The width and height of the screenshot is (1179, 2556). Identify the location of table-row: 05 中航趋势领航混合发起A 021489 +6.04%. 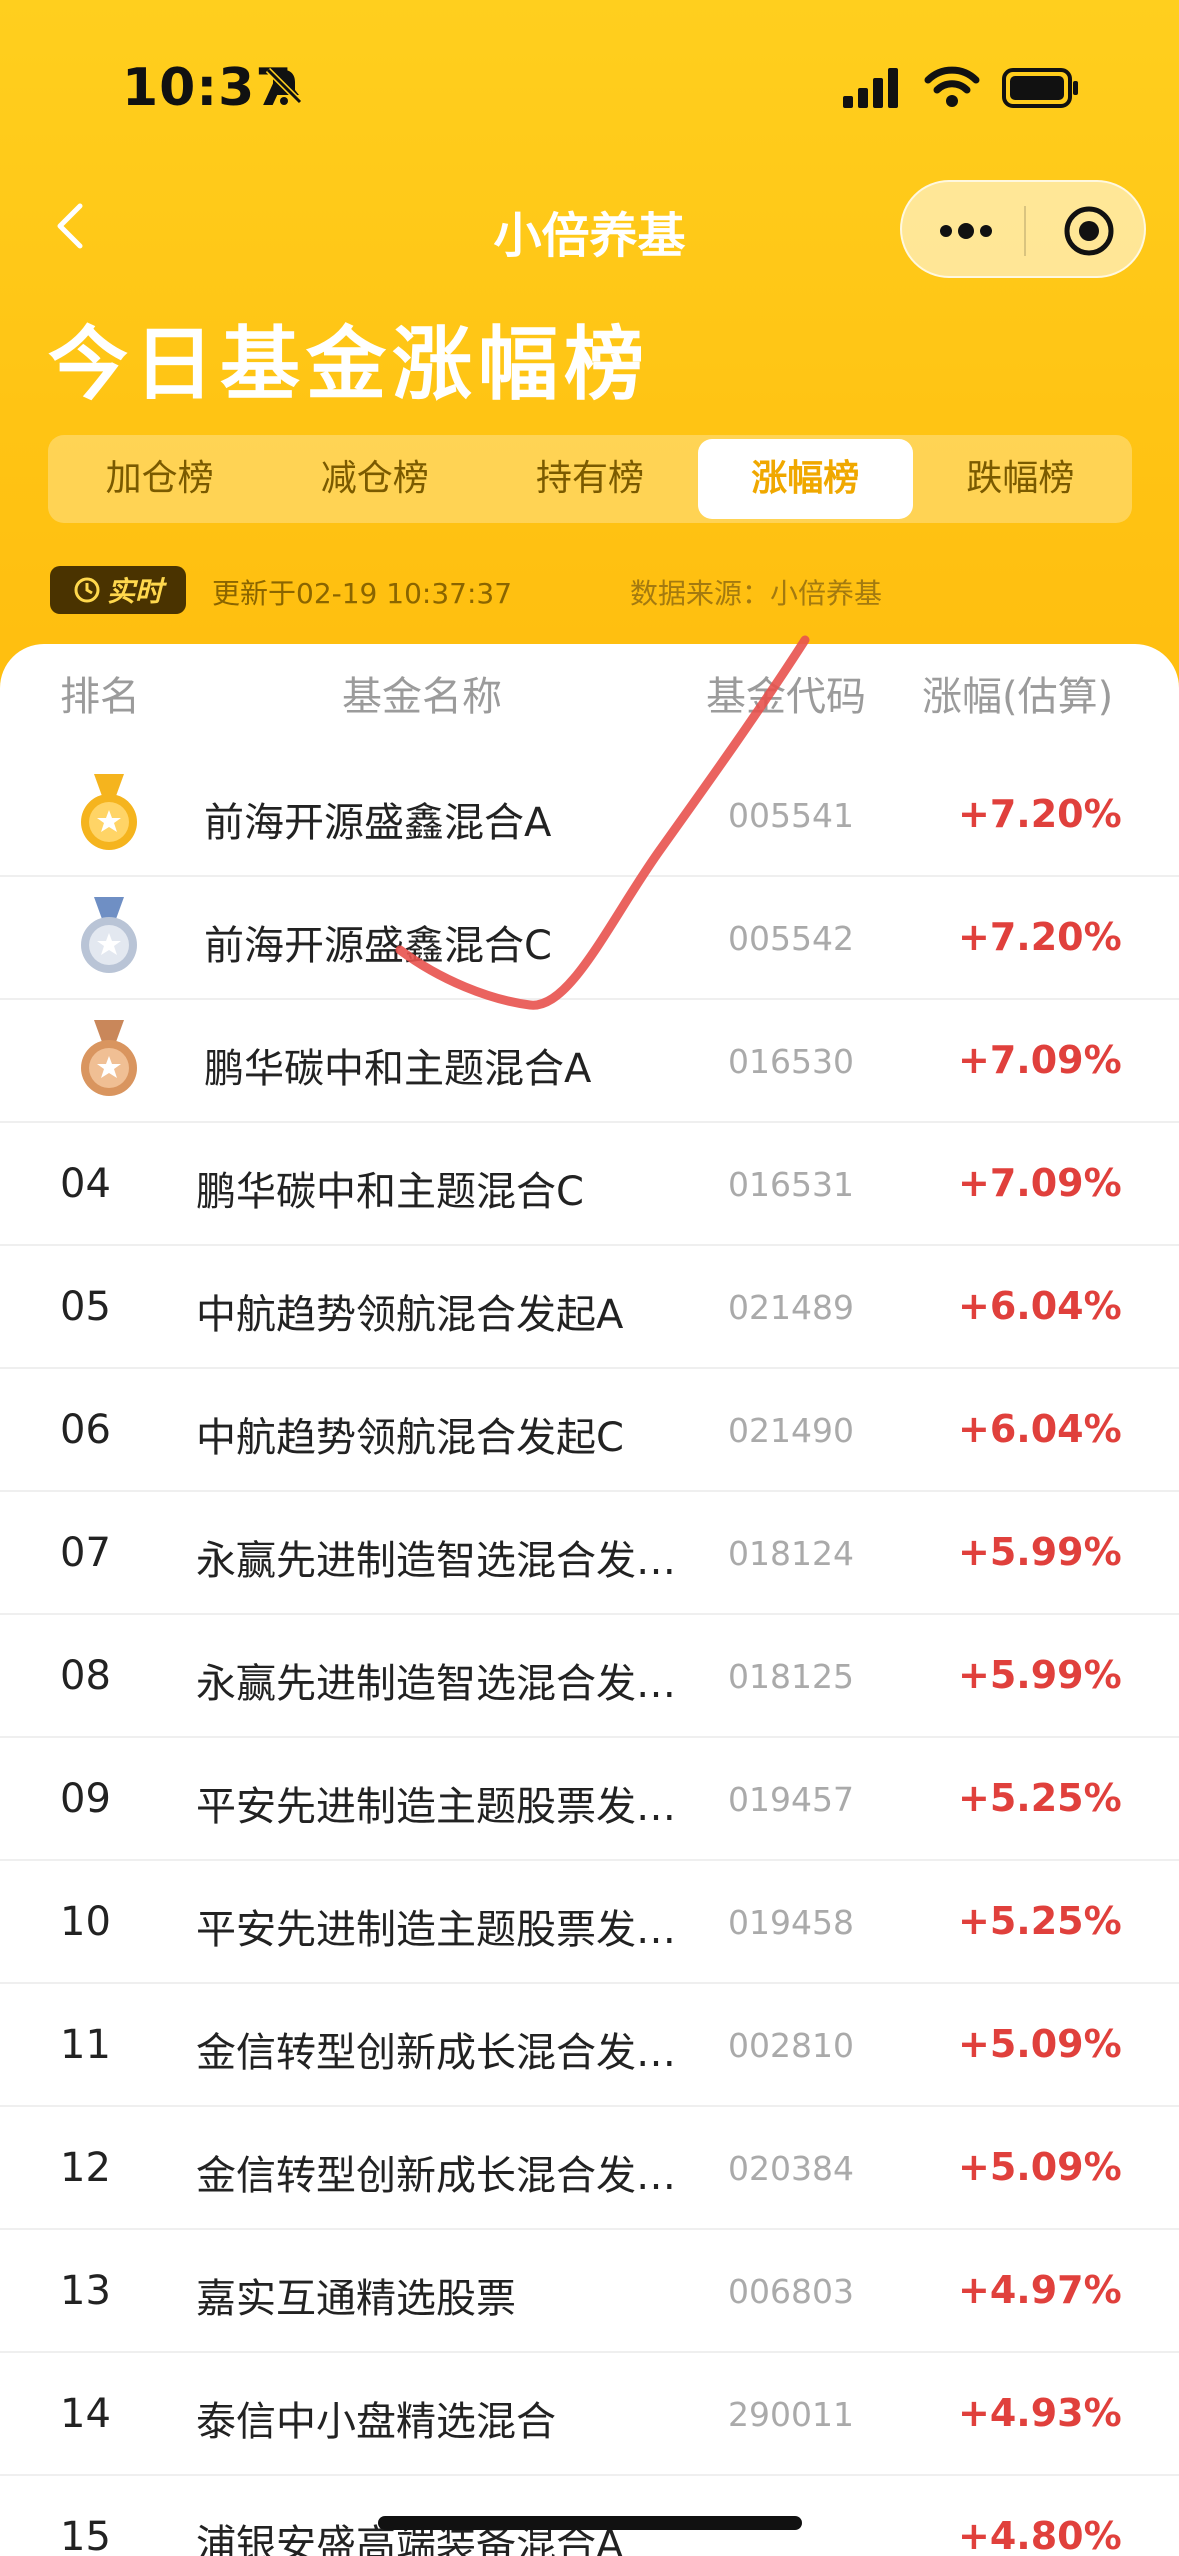
(589, 1307).